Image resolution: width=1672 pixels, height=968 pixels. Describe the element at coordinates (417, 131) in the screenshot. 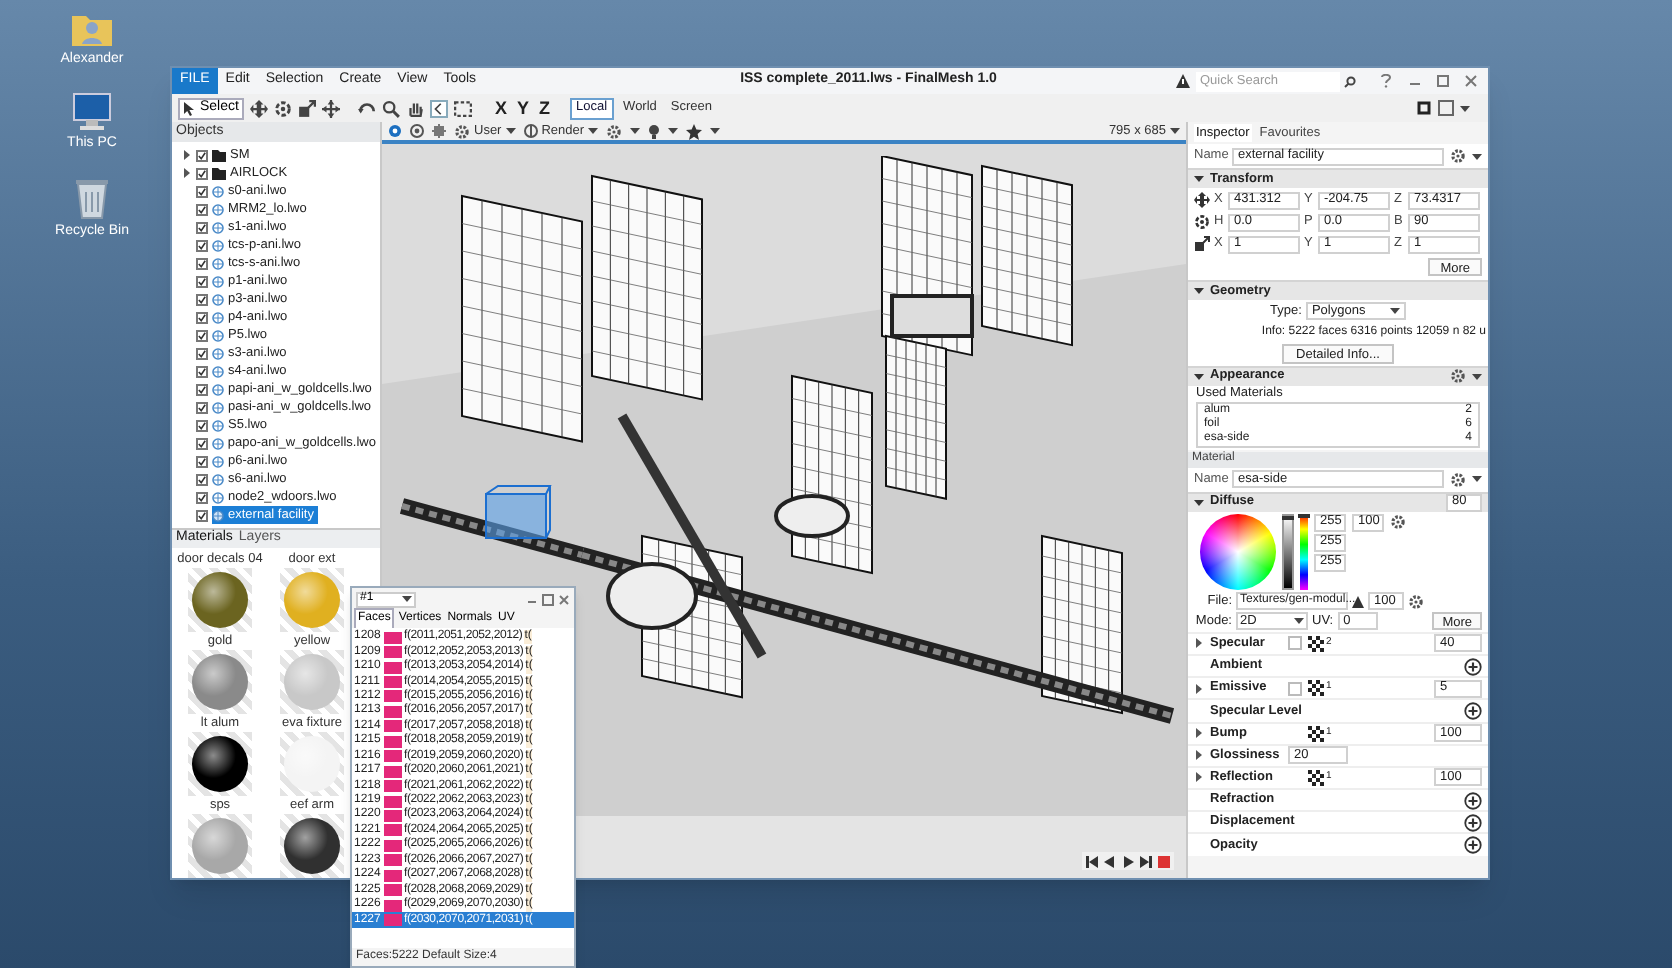

I see `target-icon` at that location.